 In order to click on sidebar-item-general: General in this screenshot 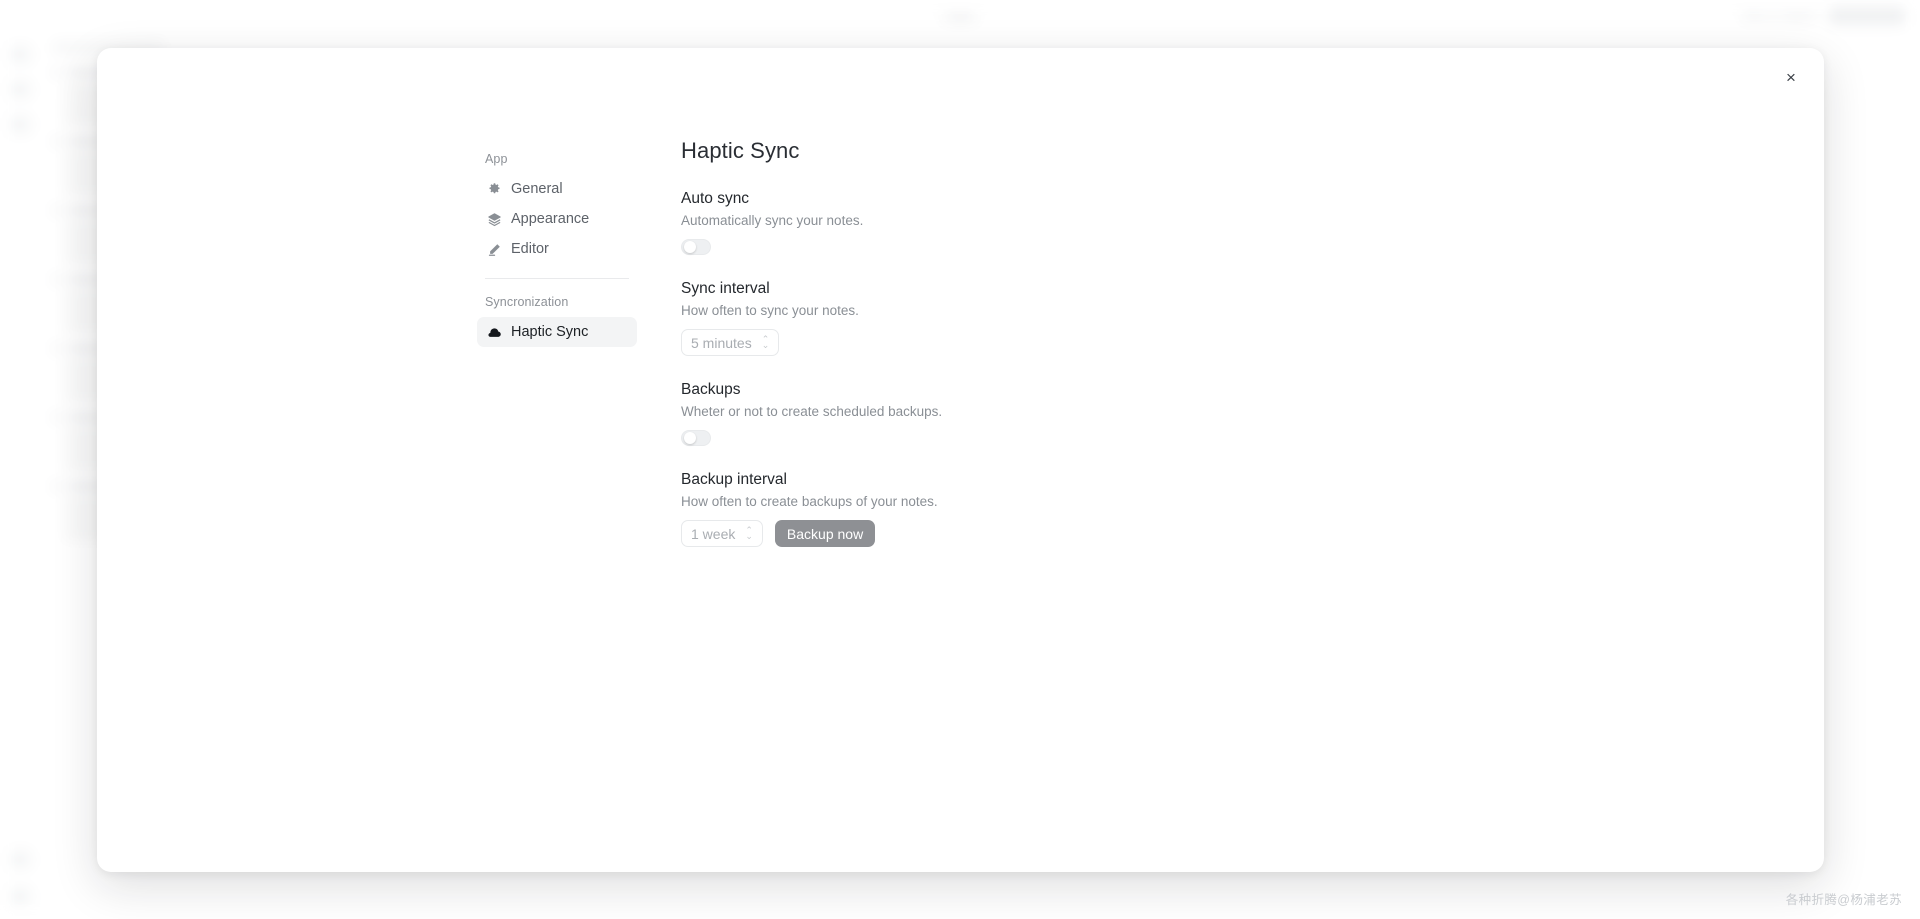, I will do `click(557, 189)`.